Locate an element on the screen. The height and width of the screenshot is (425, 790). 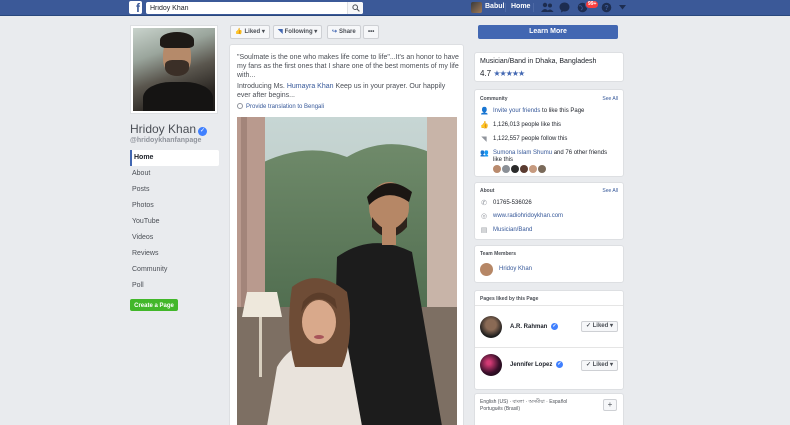
like-this-text: like this is located at coordinates (503, 160).